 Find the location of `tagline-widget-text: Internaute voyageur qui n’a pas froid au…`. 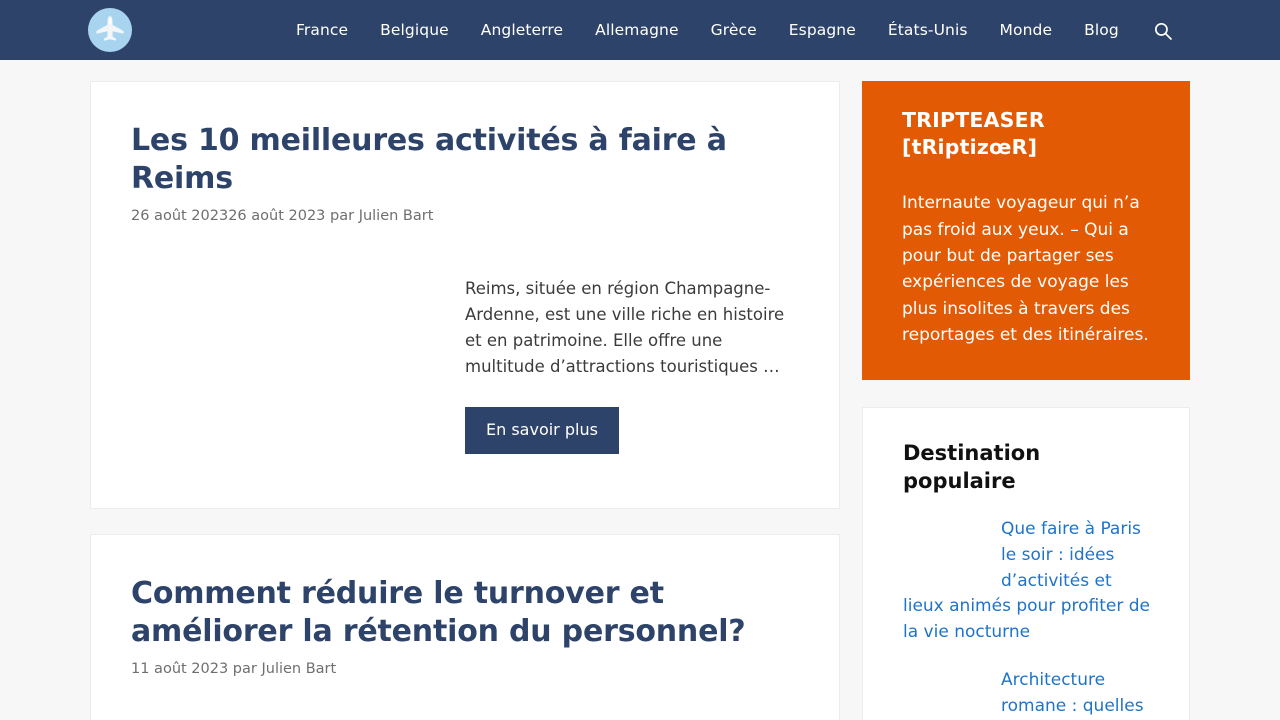

tagline-widget-text: Internaute voyageur qui n’a pas froid au… is located at coordinates (1025, 269).